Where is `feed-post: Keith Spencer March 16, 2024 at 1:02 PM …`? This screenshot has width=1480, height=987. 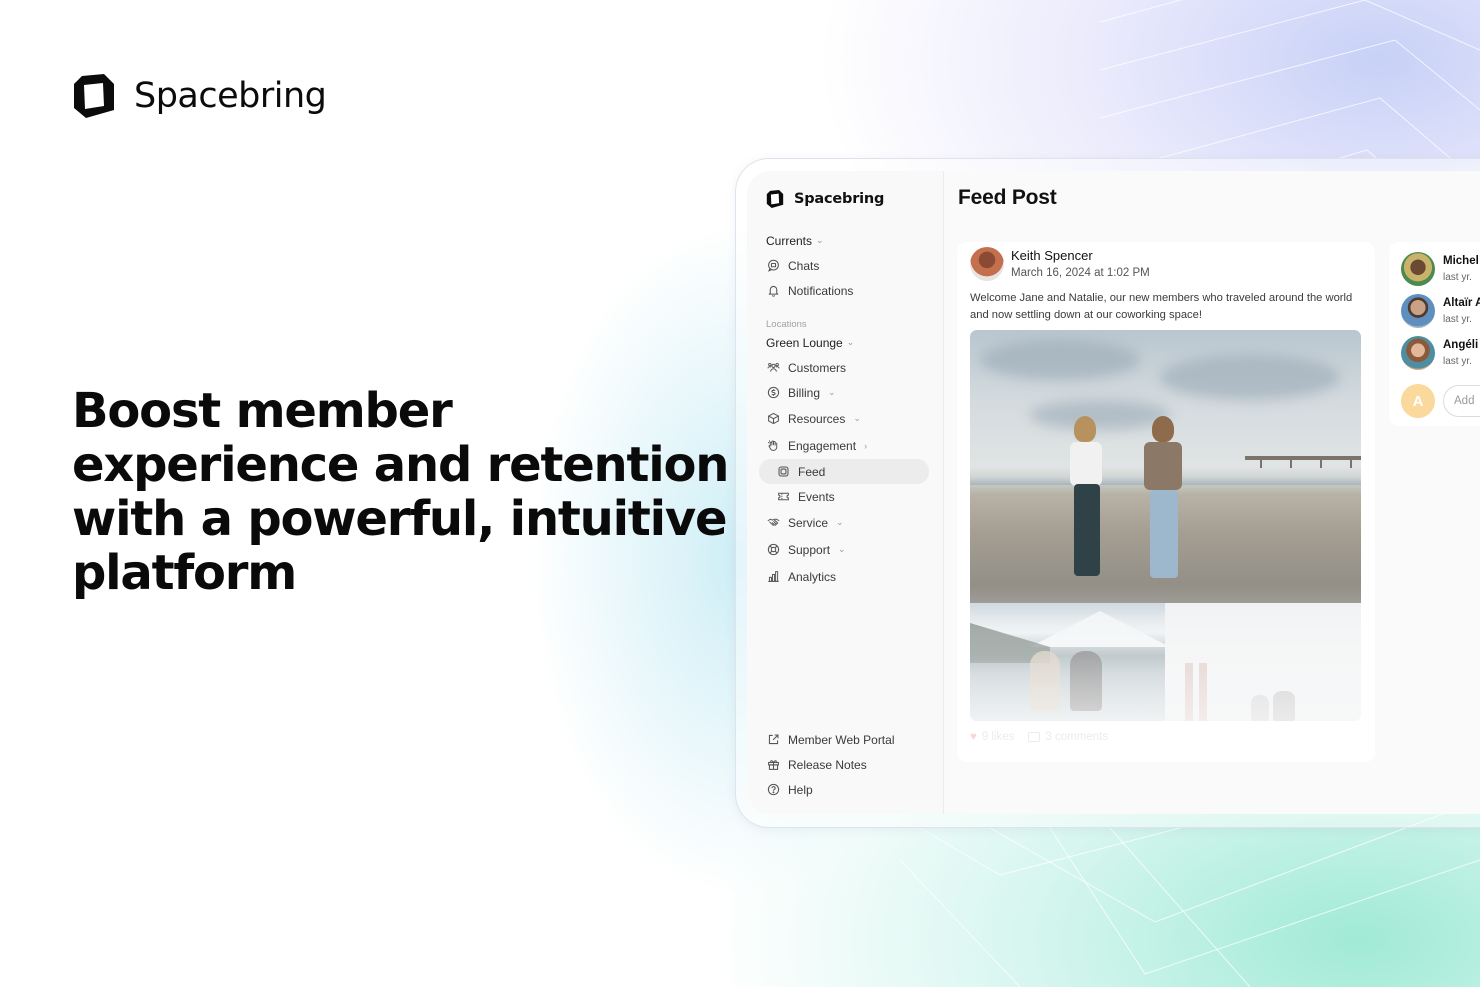
feed-post: Keith Spencer March 16, 2024 at 1:02 PM … is located at coordinates (1166, 502).